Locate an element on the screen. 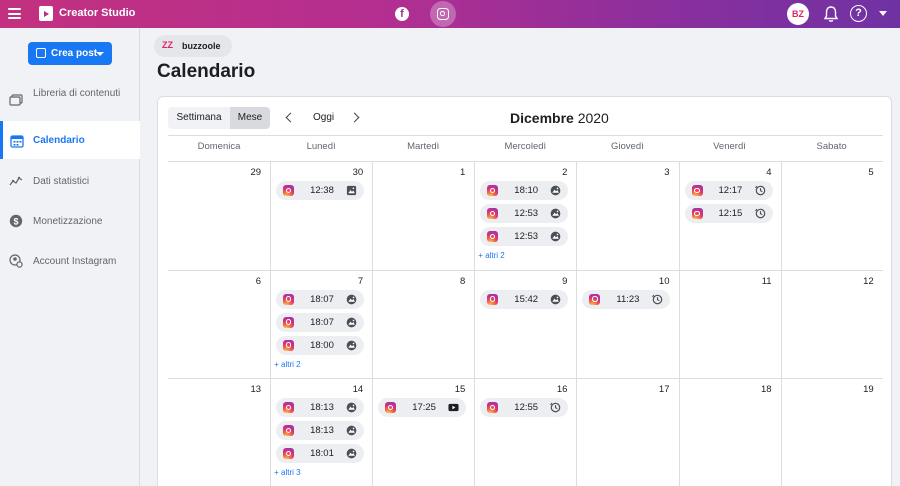 This screenshot has width=900, height=486. sidebar-item-label: Calendario is located at coordinates (59, 140).